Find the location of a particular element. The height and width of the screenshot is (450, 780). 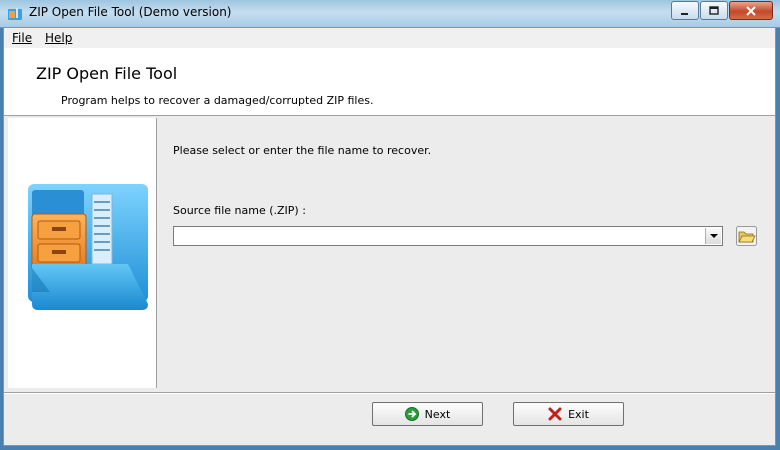

menu-help: Help is located at coordinates (58, 38).